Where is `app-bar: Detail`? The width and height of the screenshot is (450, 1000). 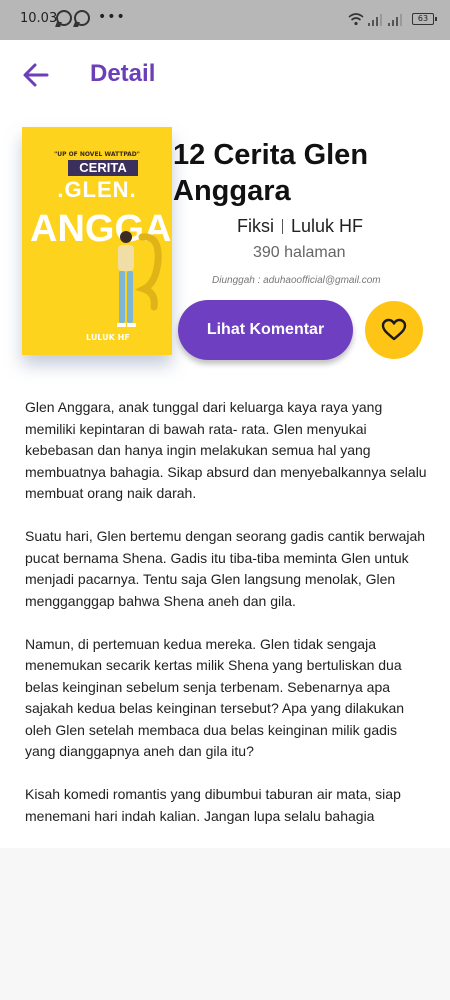 app-bar: Detail is located at coordinates (225, 75).